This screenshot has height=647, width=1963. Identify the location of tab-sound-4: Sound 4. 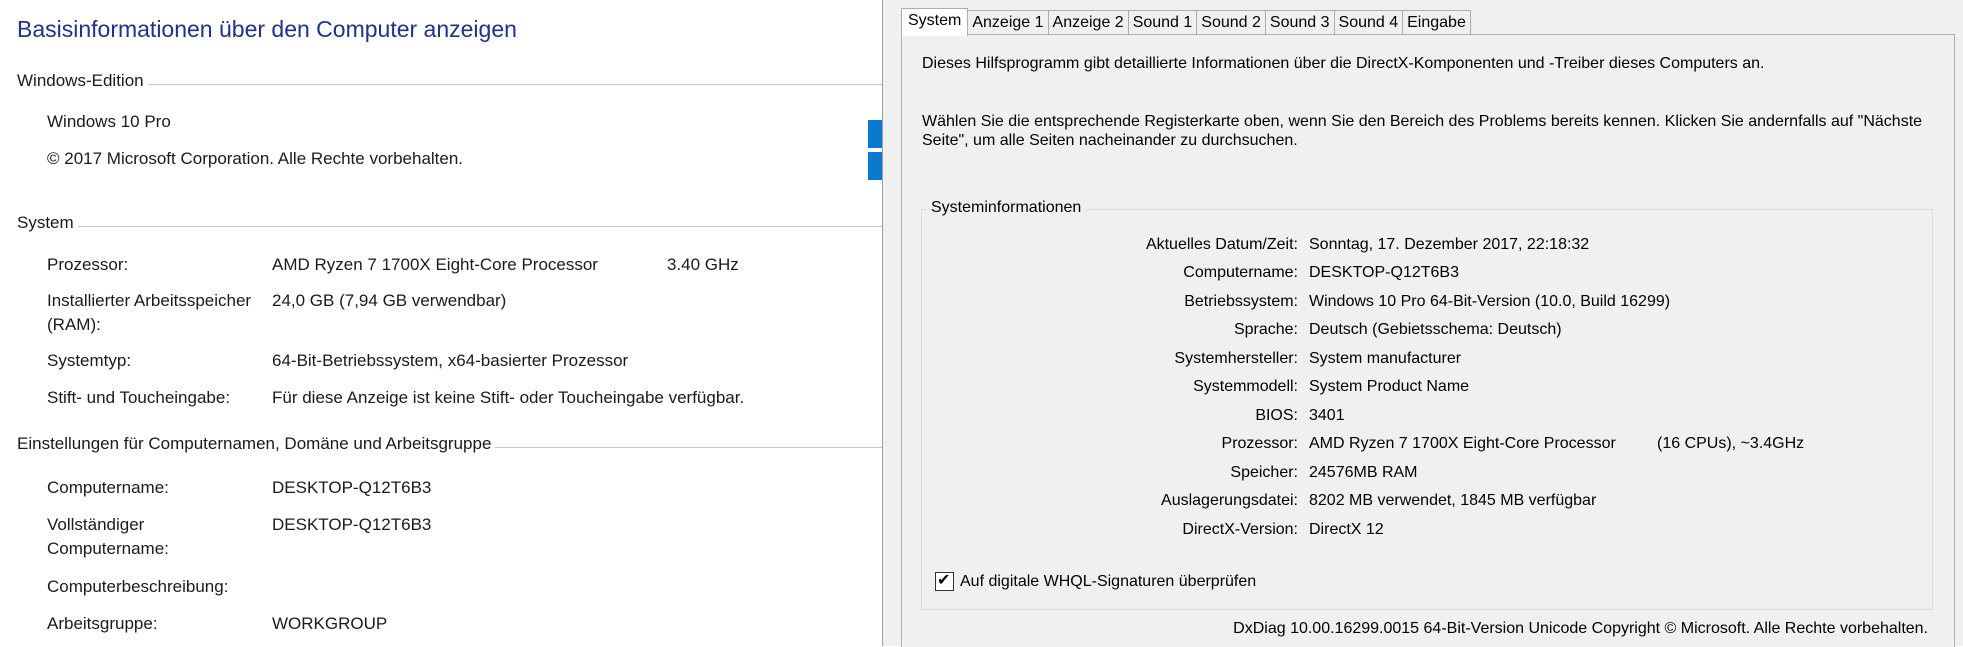
(1368, 22).